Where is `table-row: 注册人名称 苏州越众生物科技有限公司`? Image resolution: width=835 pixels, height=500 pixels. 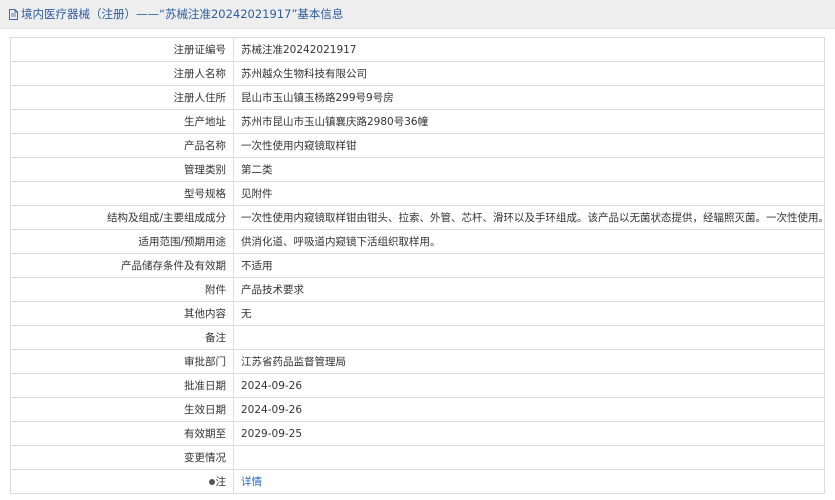 table-row: 注册人名称 苏州越众生物科技有限公司 is located at coordinates (417, 73).